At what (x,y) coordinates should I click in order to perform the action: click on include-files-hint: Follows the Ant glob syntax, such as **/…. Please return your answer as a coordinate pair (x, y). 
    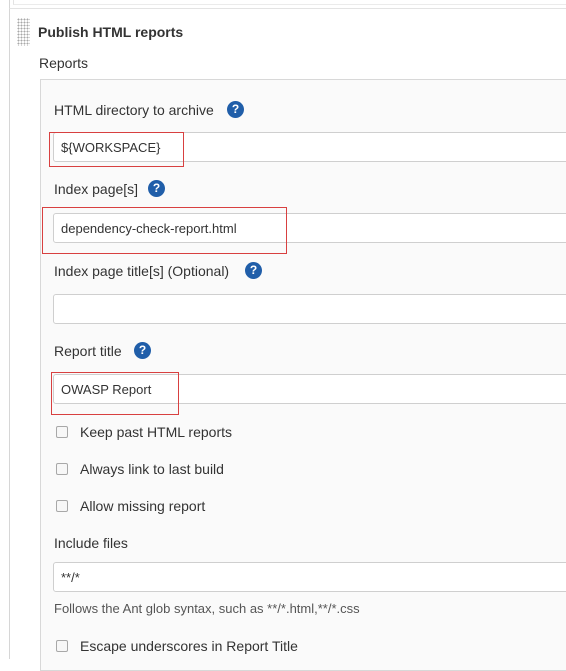
    Looking at the image, I should click on (207, 608).